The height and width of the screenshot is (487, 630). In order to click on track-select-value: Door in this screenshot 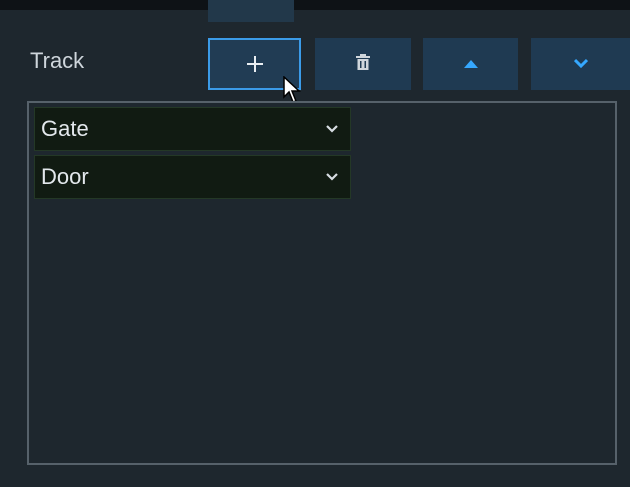, I will do `click(65, 176)`.